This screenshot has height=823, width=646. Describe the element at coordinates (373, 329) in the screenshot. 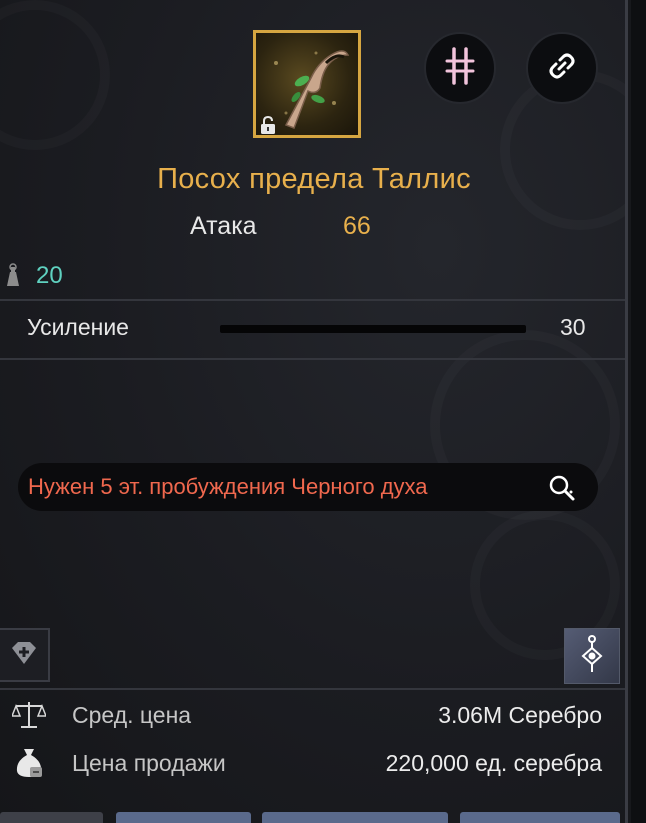

I see `enhancement-bar` at that location.